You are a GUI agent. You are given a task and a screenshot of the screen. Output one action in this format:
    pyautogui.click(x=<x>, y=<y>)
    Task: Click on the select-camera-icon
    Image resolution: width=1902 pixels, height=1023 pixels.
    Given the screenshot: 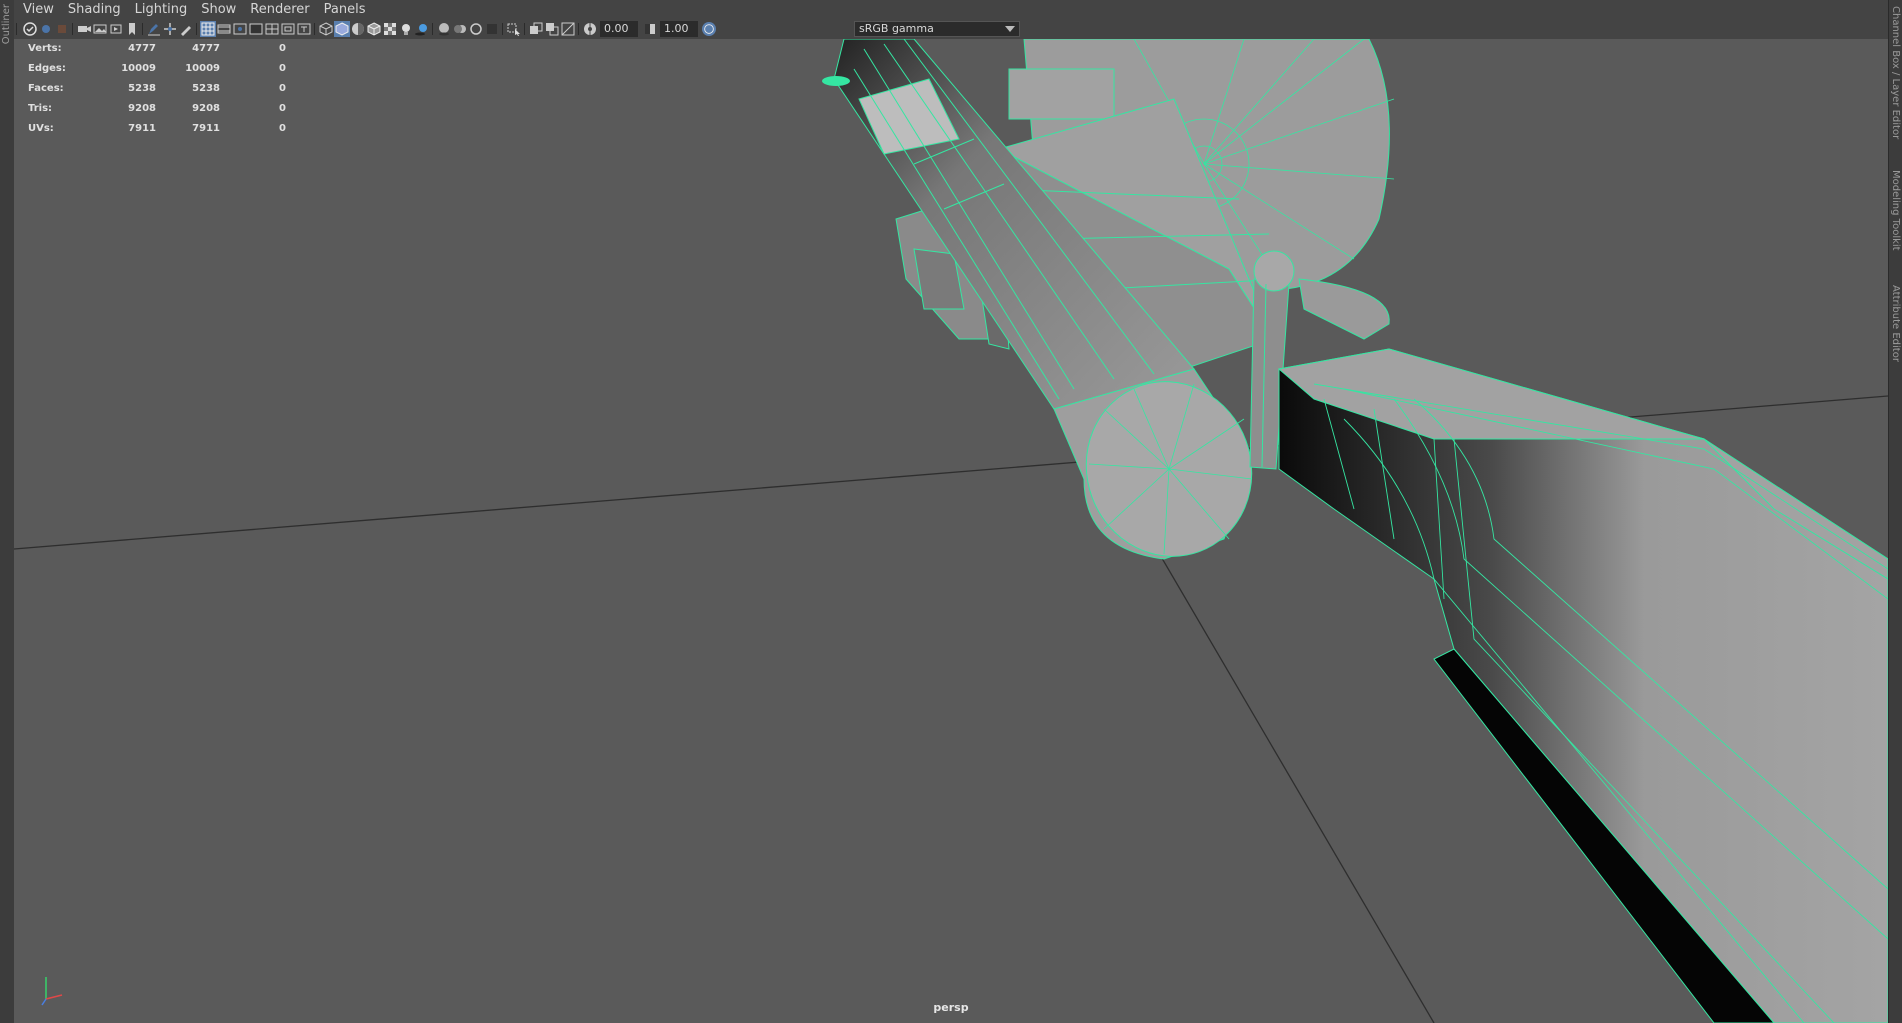 What is the action you would take?
    pyautogui.click(x=30, y=29)
    